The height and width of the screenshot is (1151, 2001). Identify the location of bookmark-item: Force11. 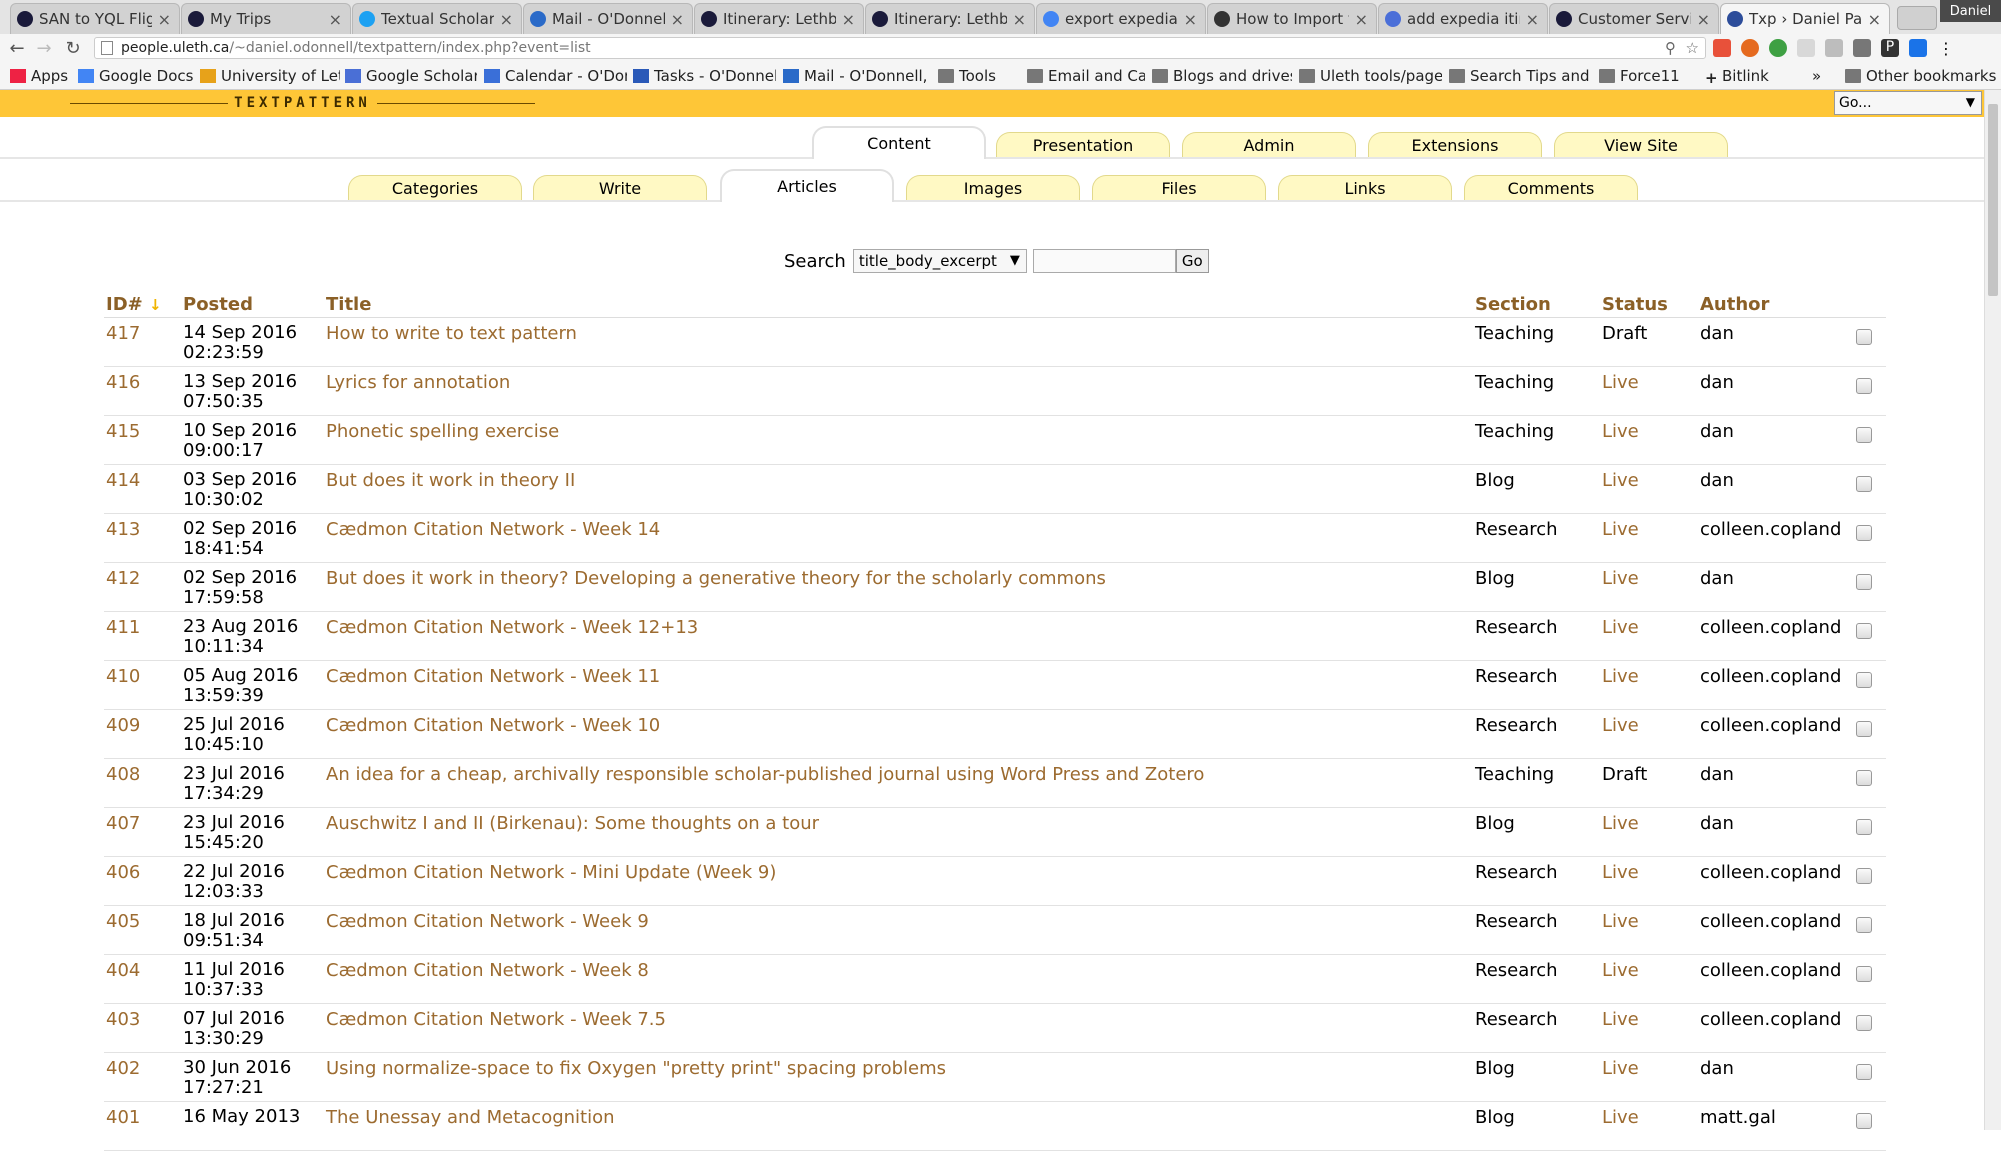
(1648, 76).